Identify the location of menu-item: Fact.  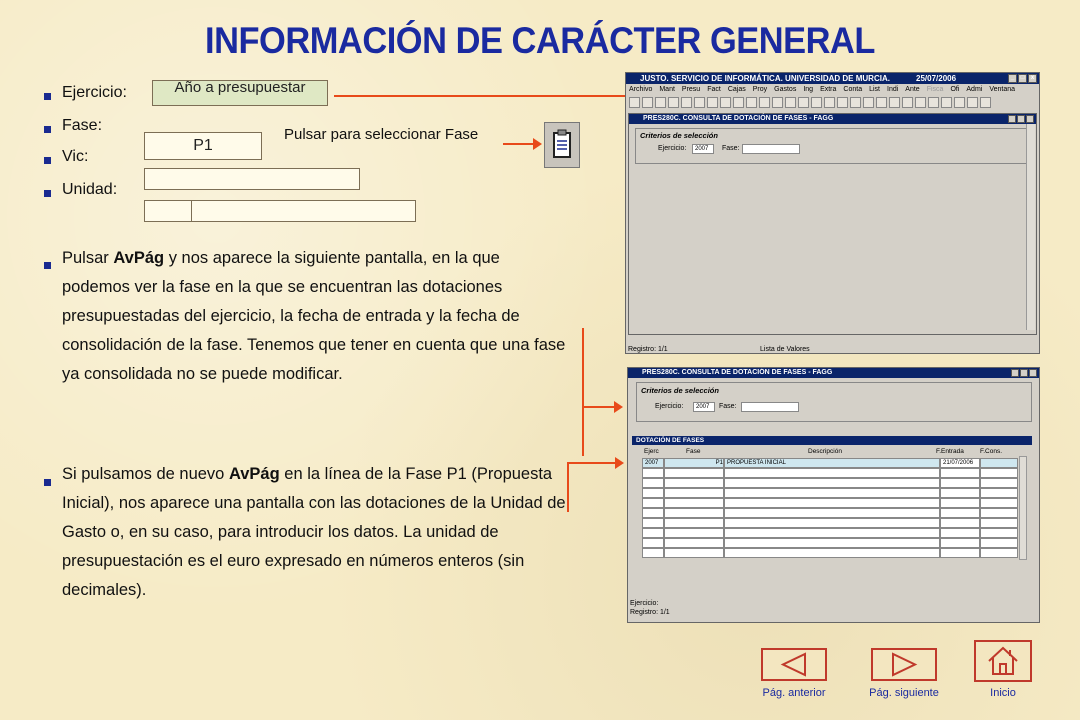
(714, 89).